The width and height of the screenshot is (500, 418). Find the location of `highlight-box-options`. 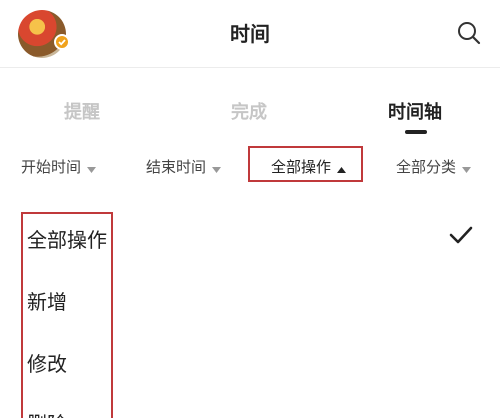

highlight-box-options is located at coordinates (67, 315).